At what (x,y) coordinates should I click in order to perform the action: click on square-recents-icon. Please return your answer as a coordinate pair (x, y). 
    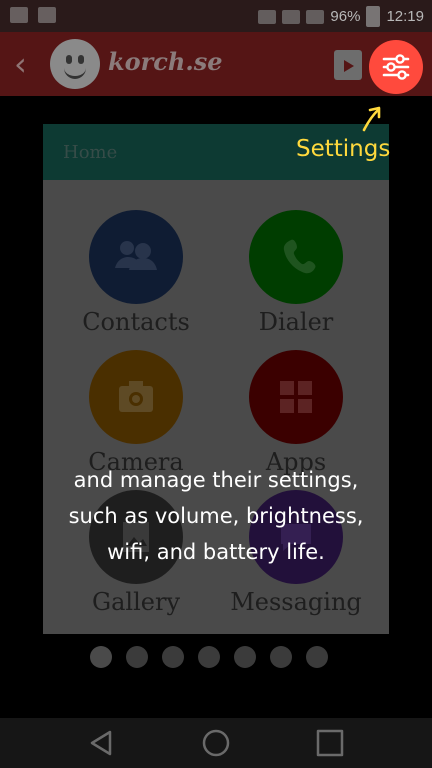
    Looking at the image, I should click on (330, 743).